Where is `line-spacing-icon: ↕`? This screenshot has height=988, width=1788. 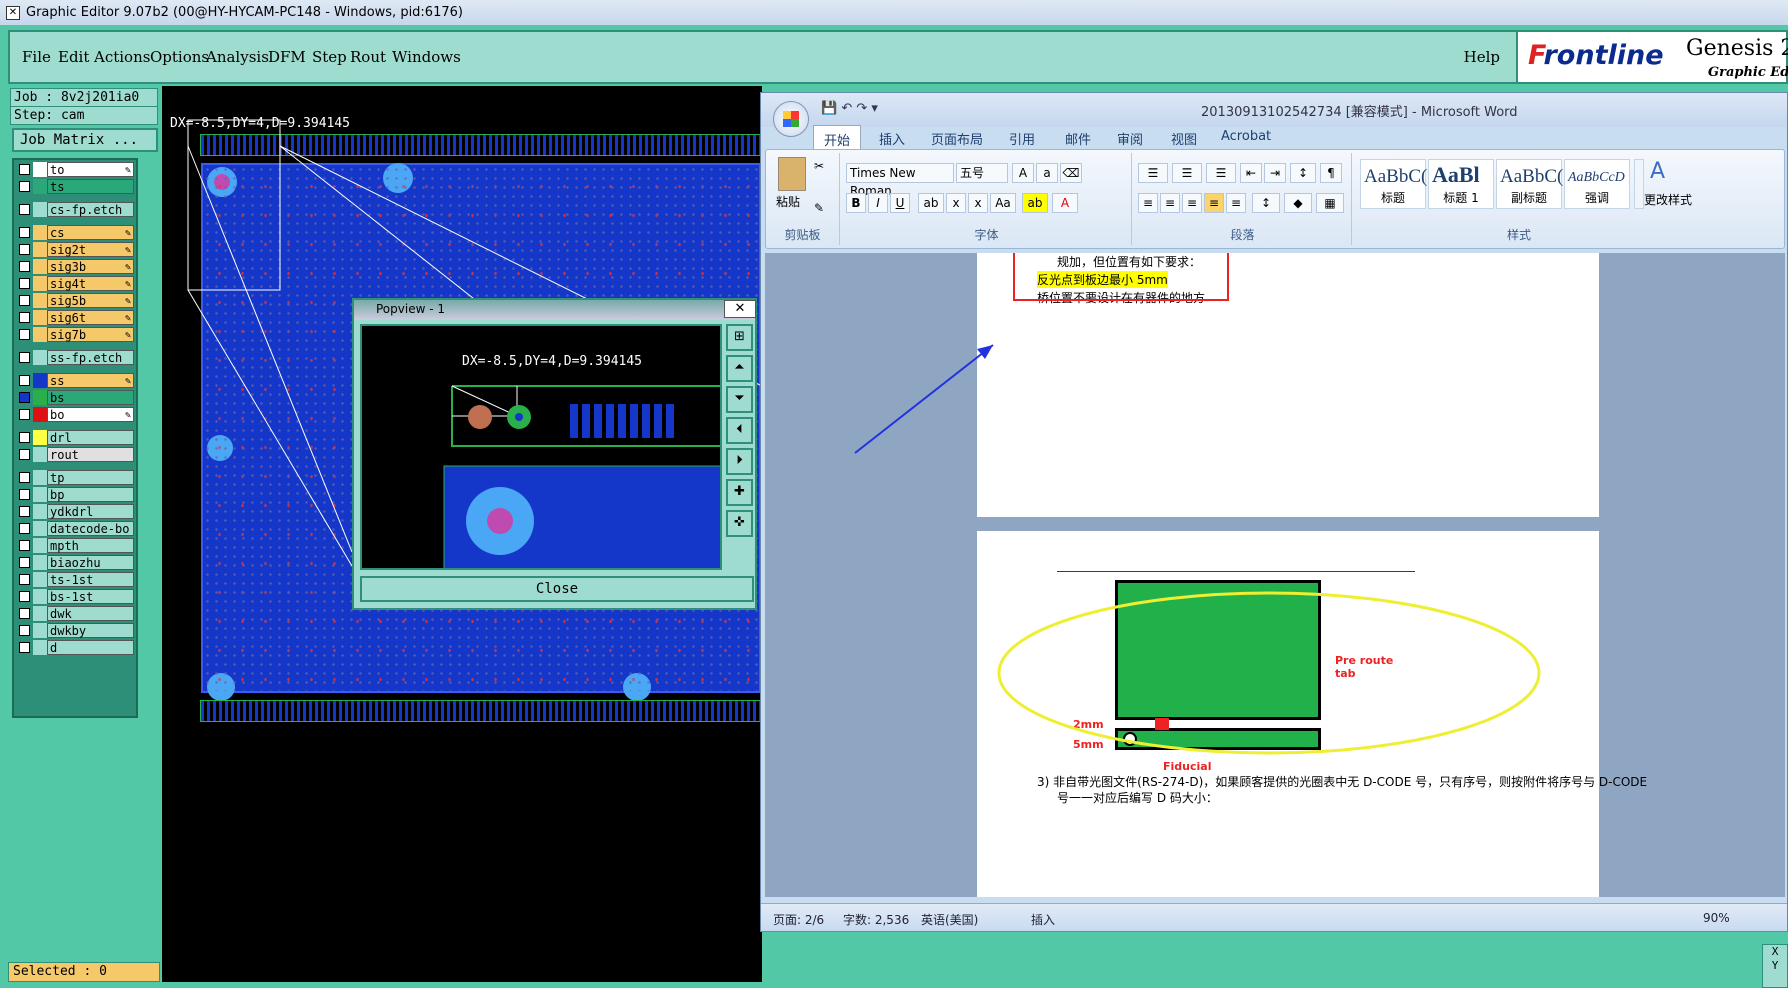
line-spacing-icon: ↕ is located at coordinates (1266, 203).